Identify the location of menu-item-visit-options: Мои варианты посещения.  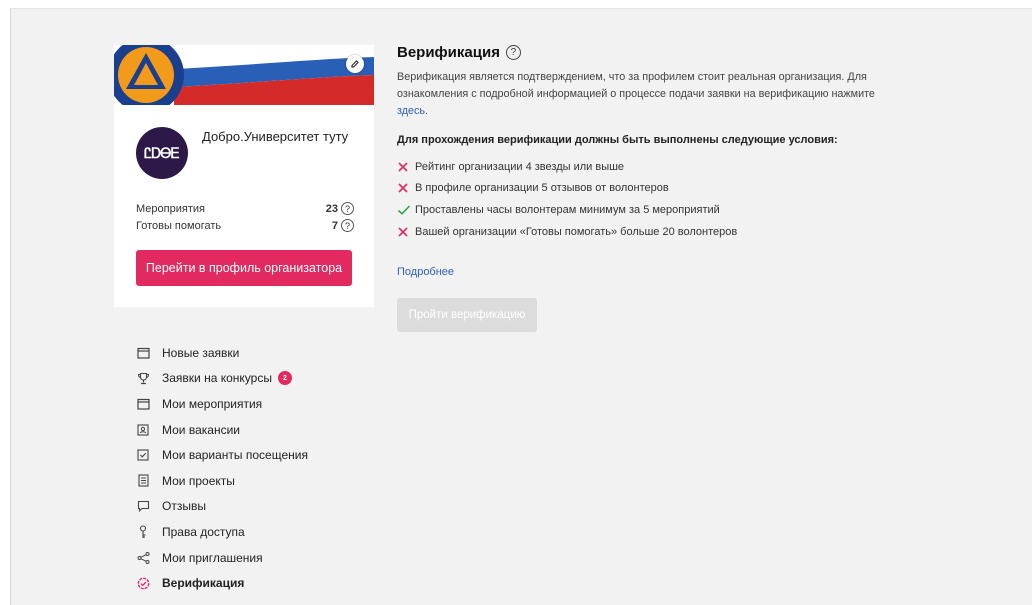
(222, 455).